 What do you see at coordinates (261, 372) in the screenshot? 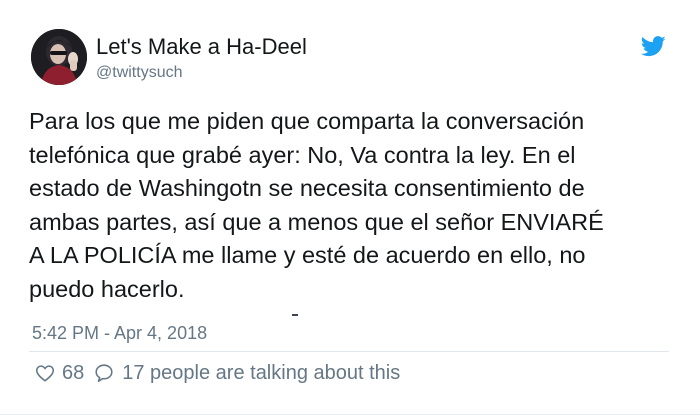
I see `talking-about-text: 17 people are talking about this` at bounding box center [261, 372].